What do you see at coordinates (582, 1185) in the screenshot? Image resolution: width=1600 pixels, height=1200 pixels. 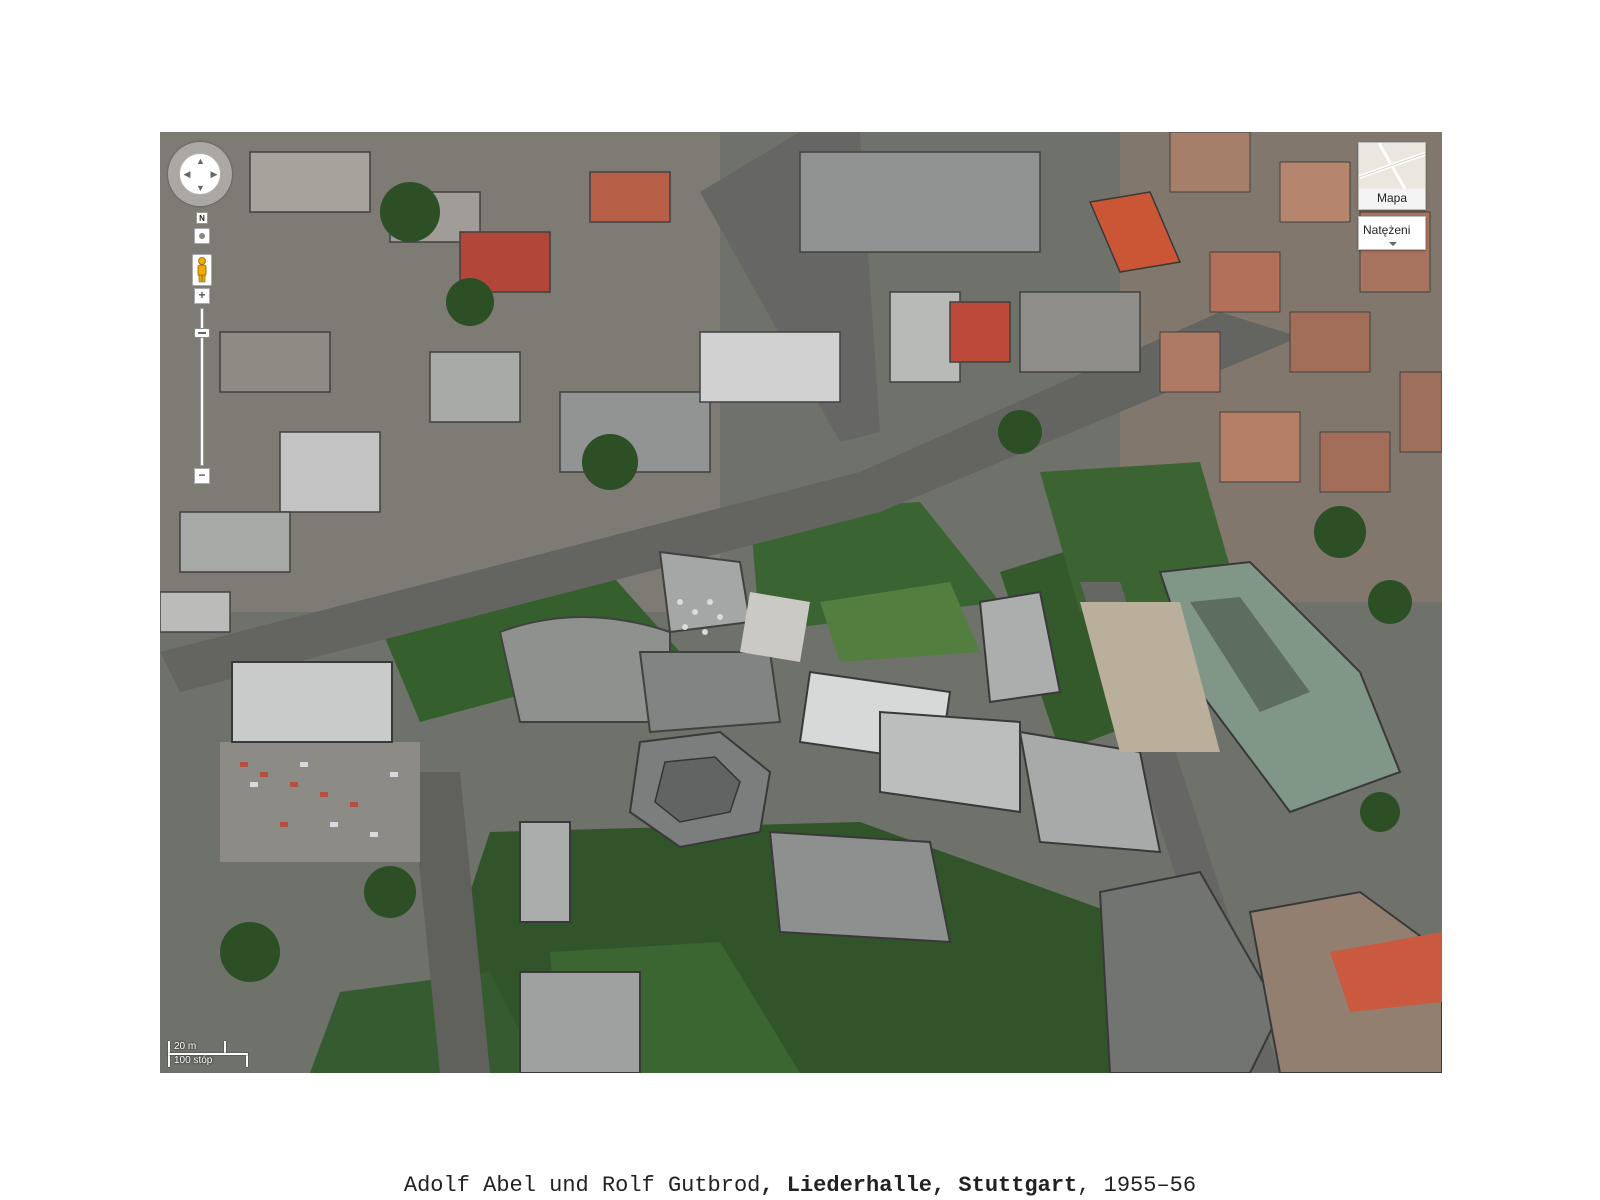 I see `caption-authors: Adolf Abel und Rolf Gutbrod` at bounding box center [582, 1185].